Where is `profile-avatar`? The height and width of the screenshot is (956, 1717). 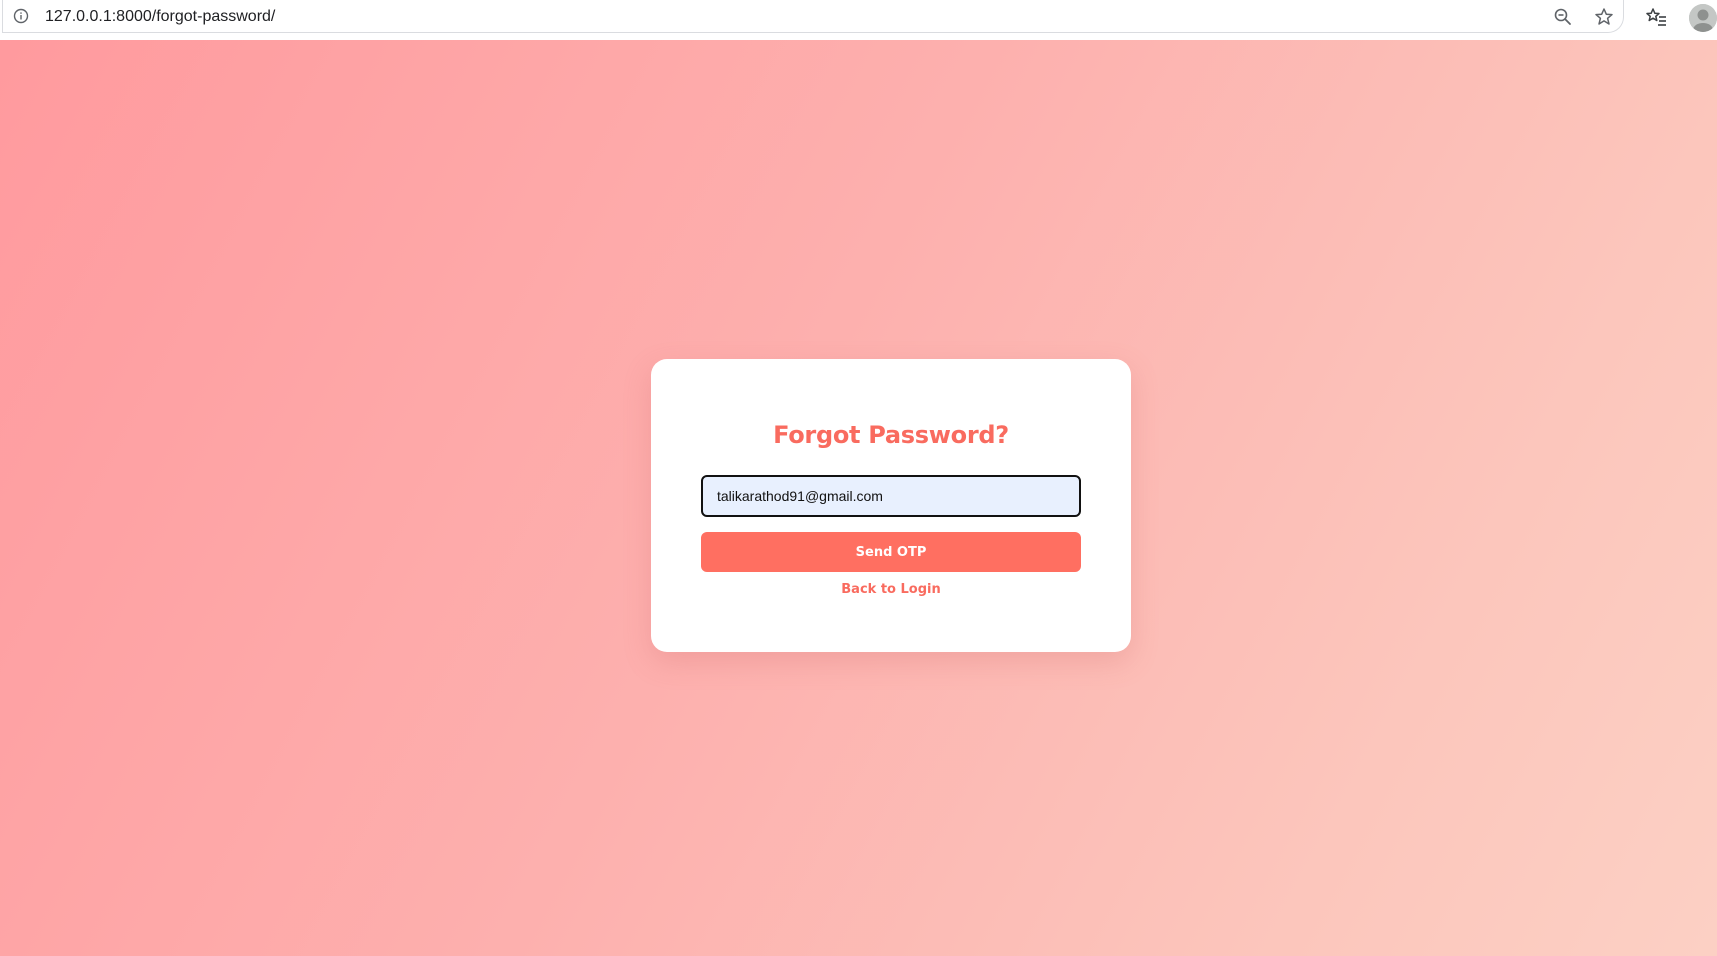
profile-avatar is located at coordinates (1703, 18).